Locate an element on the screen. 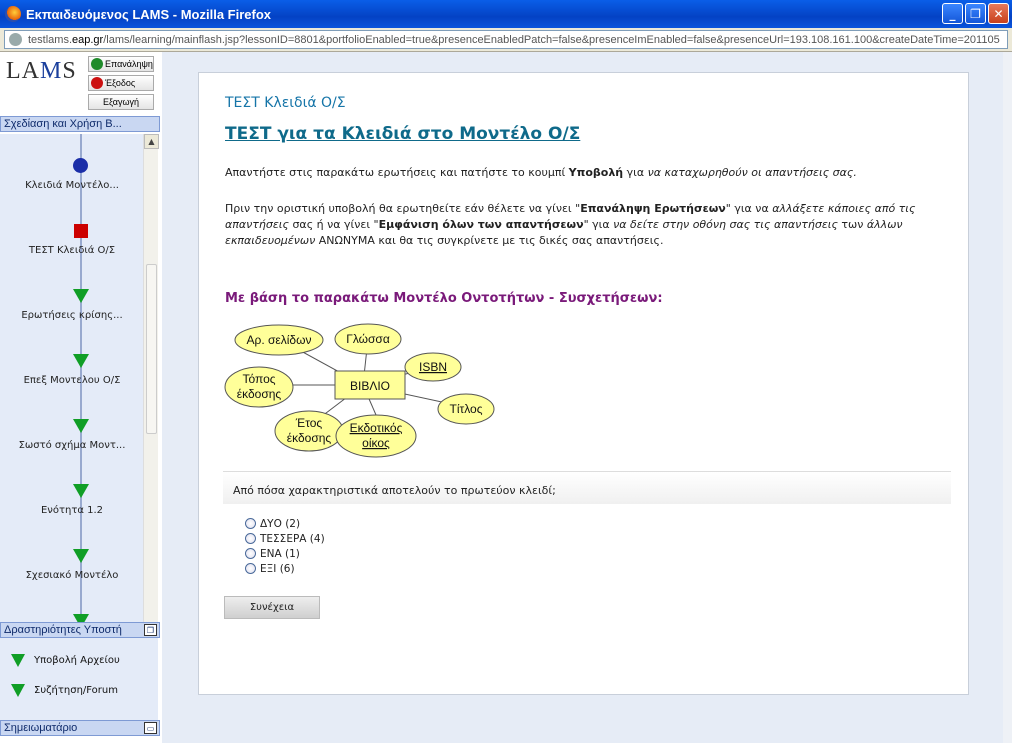  activity-heading: ΤΕΣΤ για τα Κλειδιά στο Μοντέλο Ο/Σ is located at coordinates (403, 134).